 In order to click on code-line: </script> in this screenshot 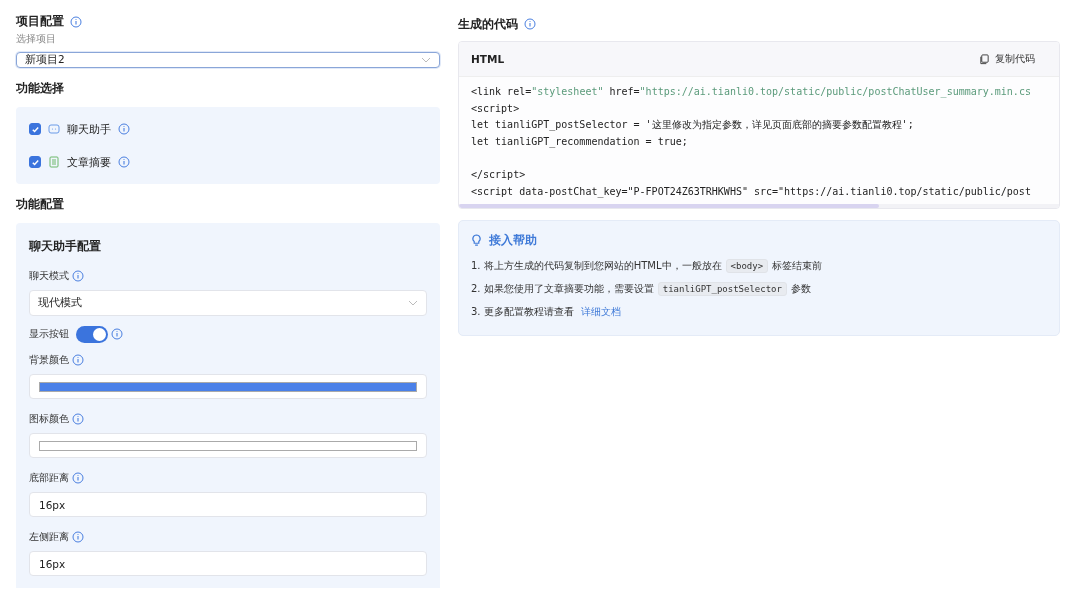, I will do `click(498, 174)`.